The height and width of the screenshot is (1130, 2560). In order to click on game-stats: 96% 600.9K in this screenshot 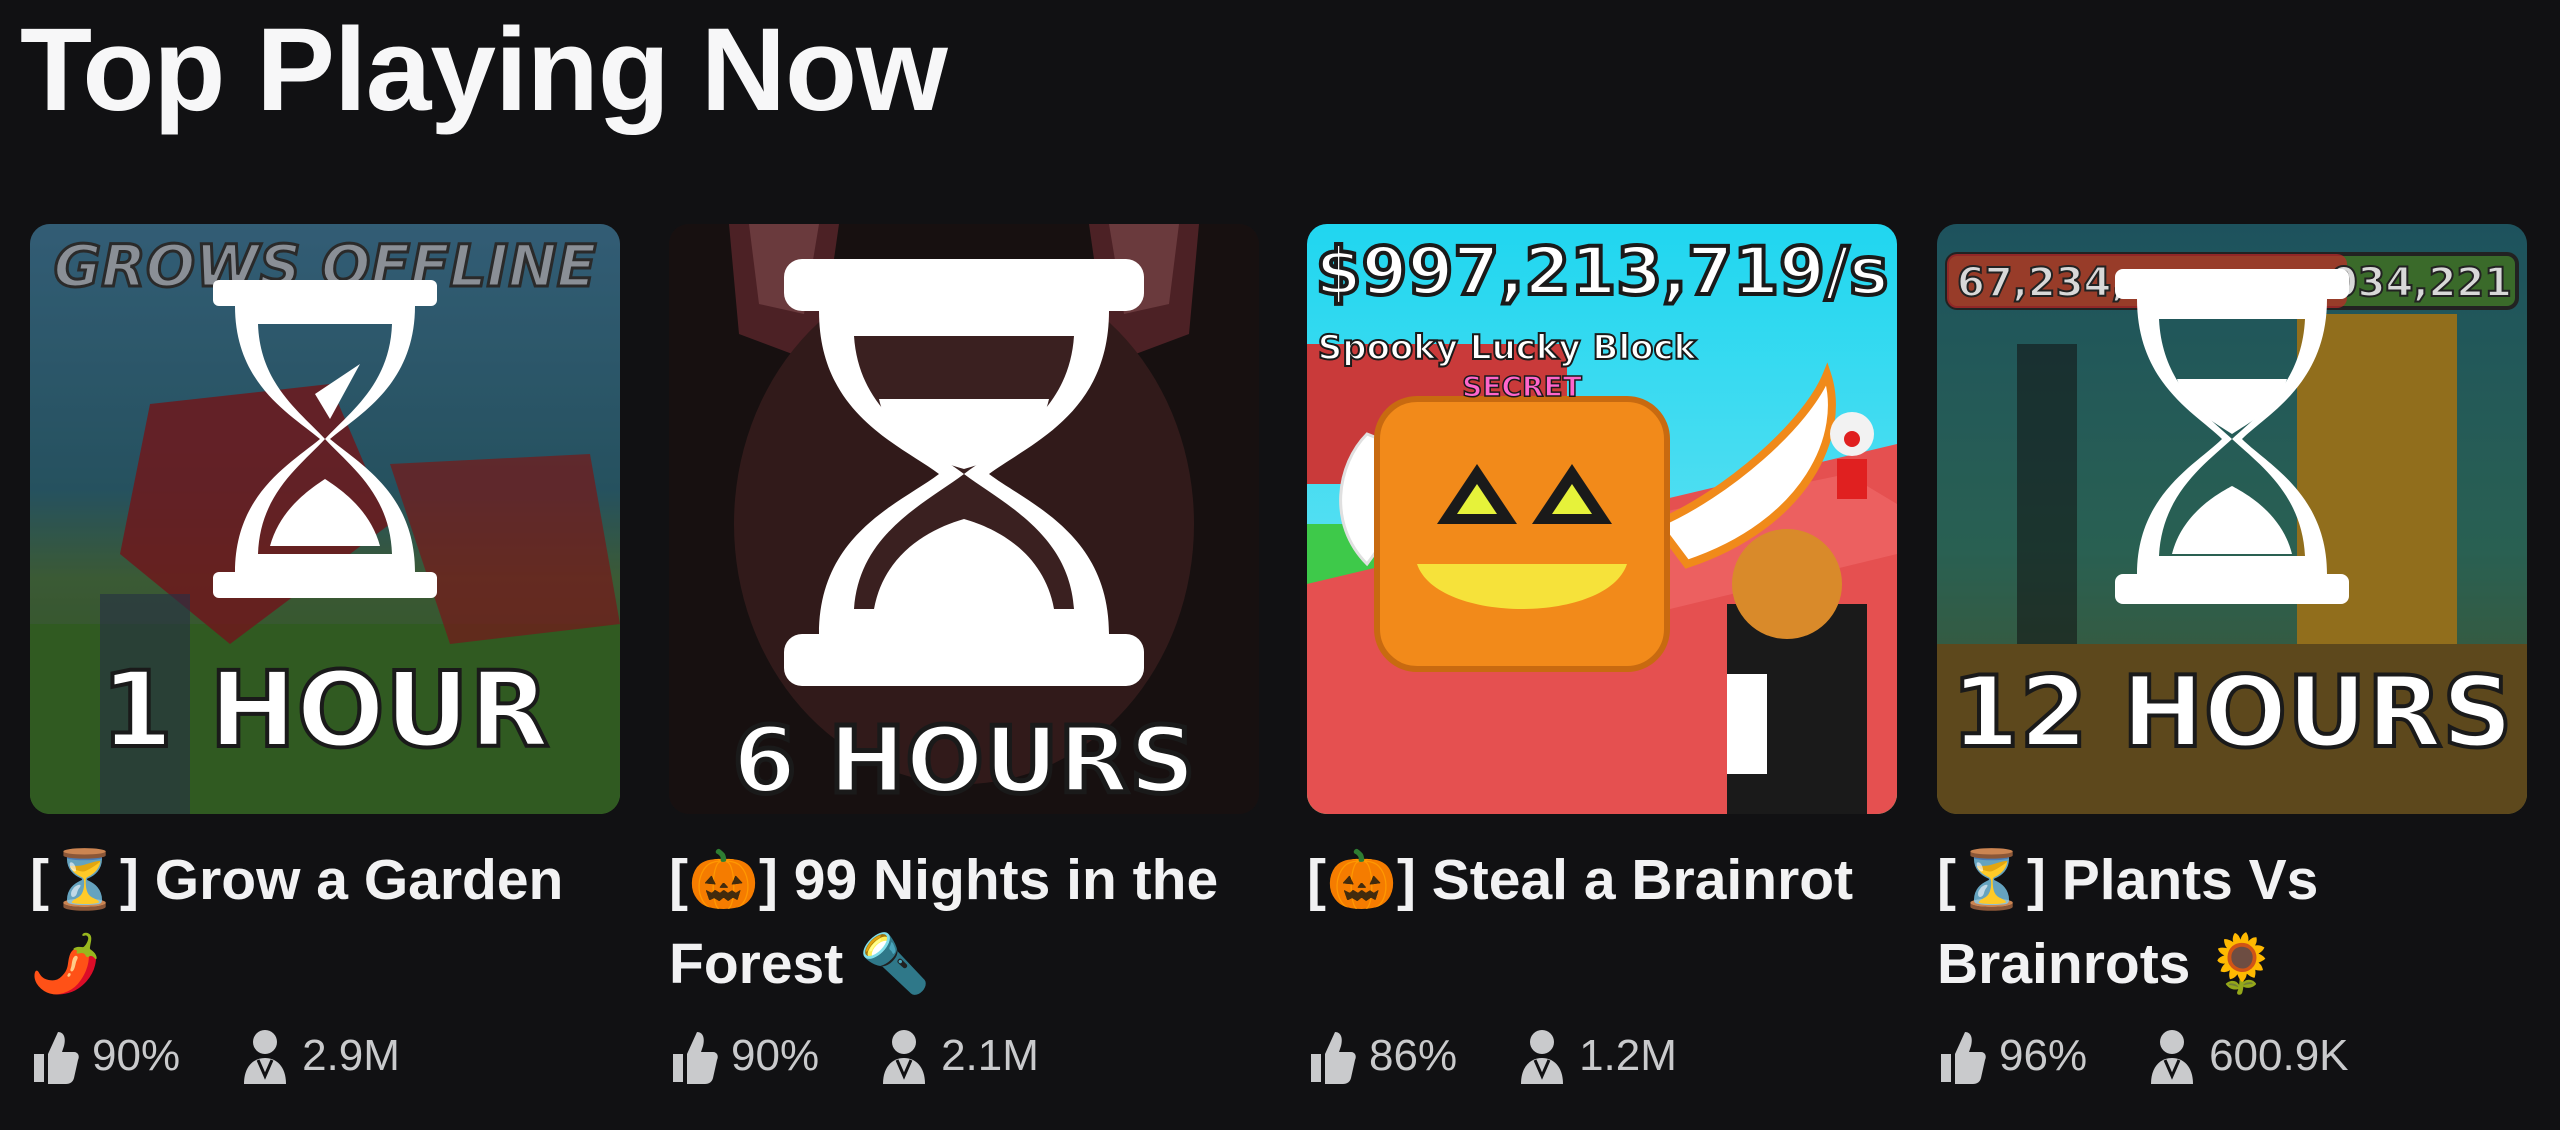, I will do `click(2143, 1056)`.